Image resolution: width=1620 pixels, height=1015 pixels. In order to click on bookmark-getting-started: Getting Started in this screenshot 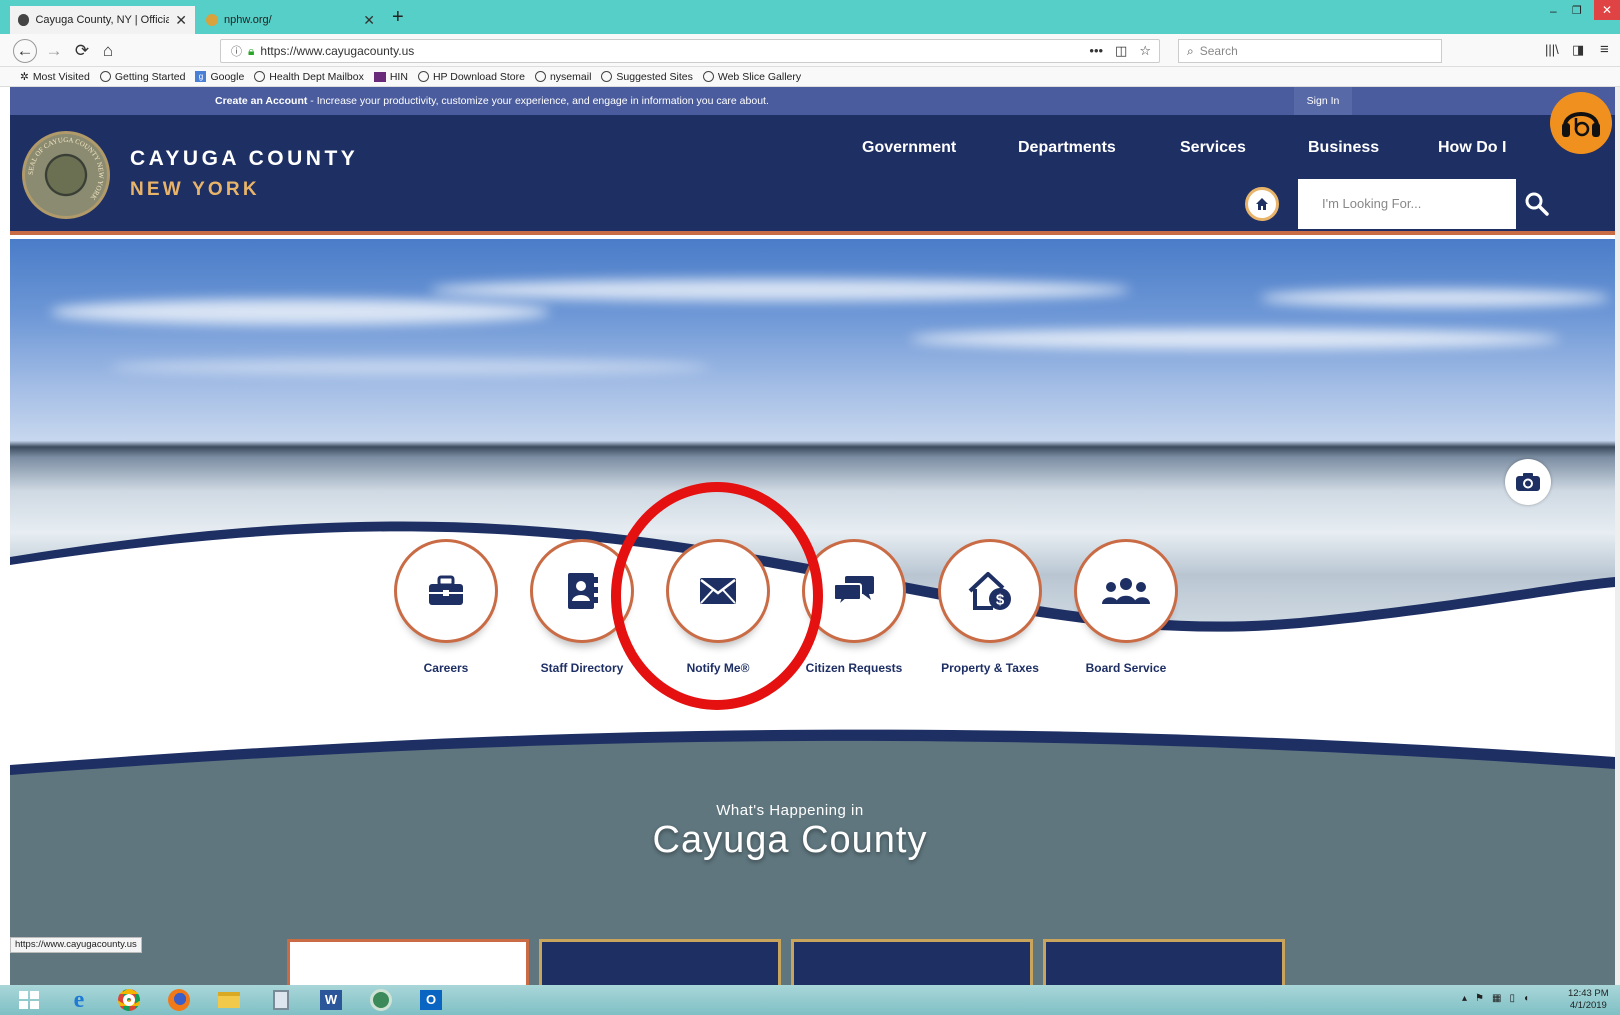, I will do `click(142, 76)`.